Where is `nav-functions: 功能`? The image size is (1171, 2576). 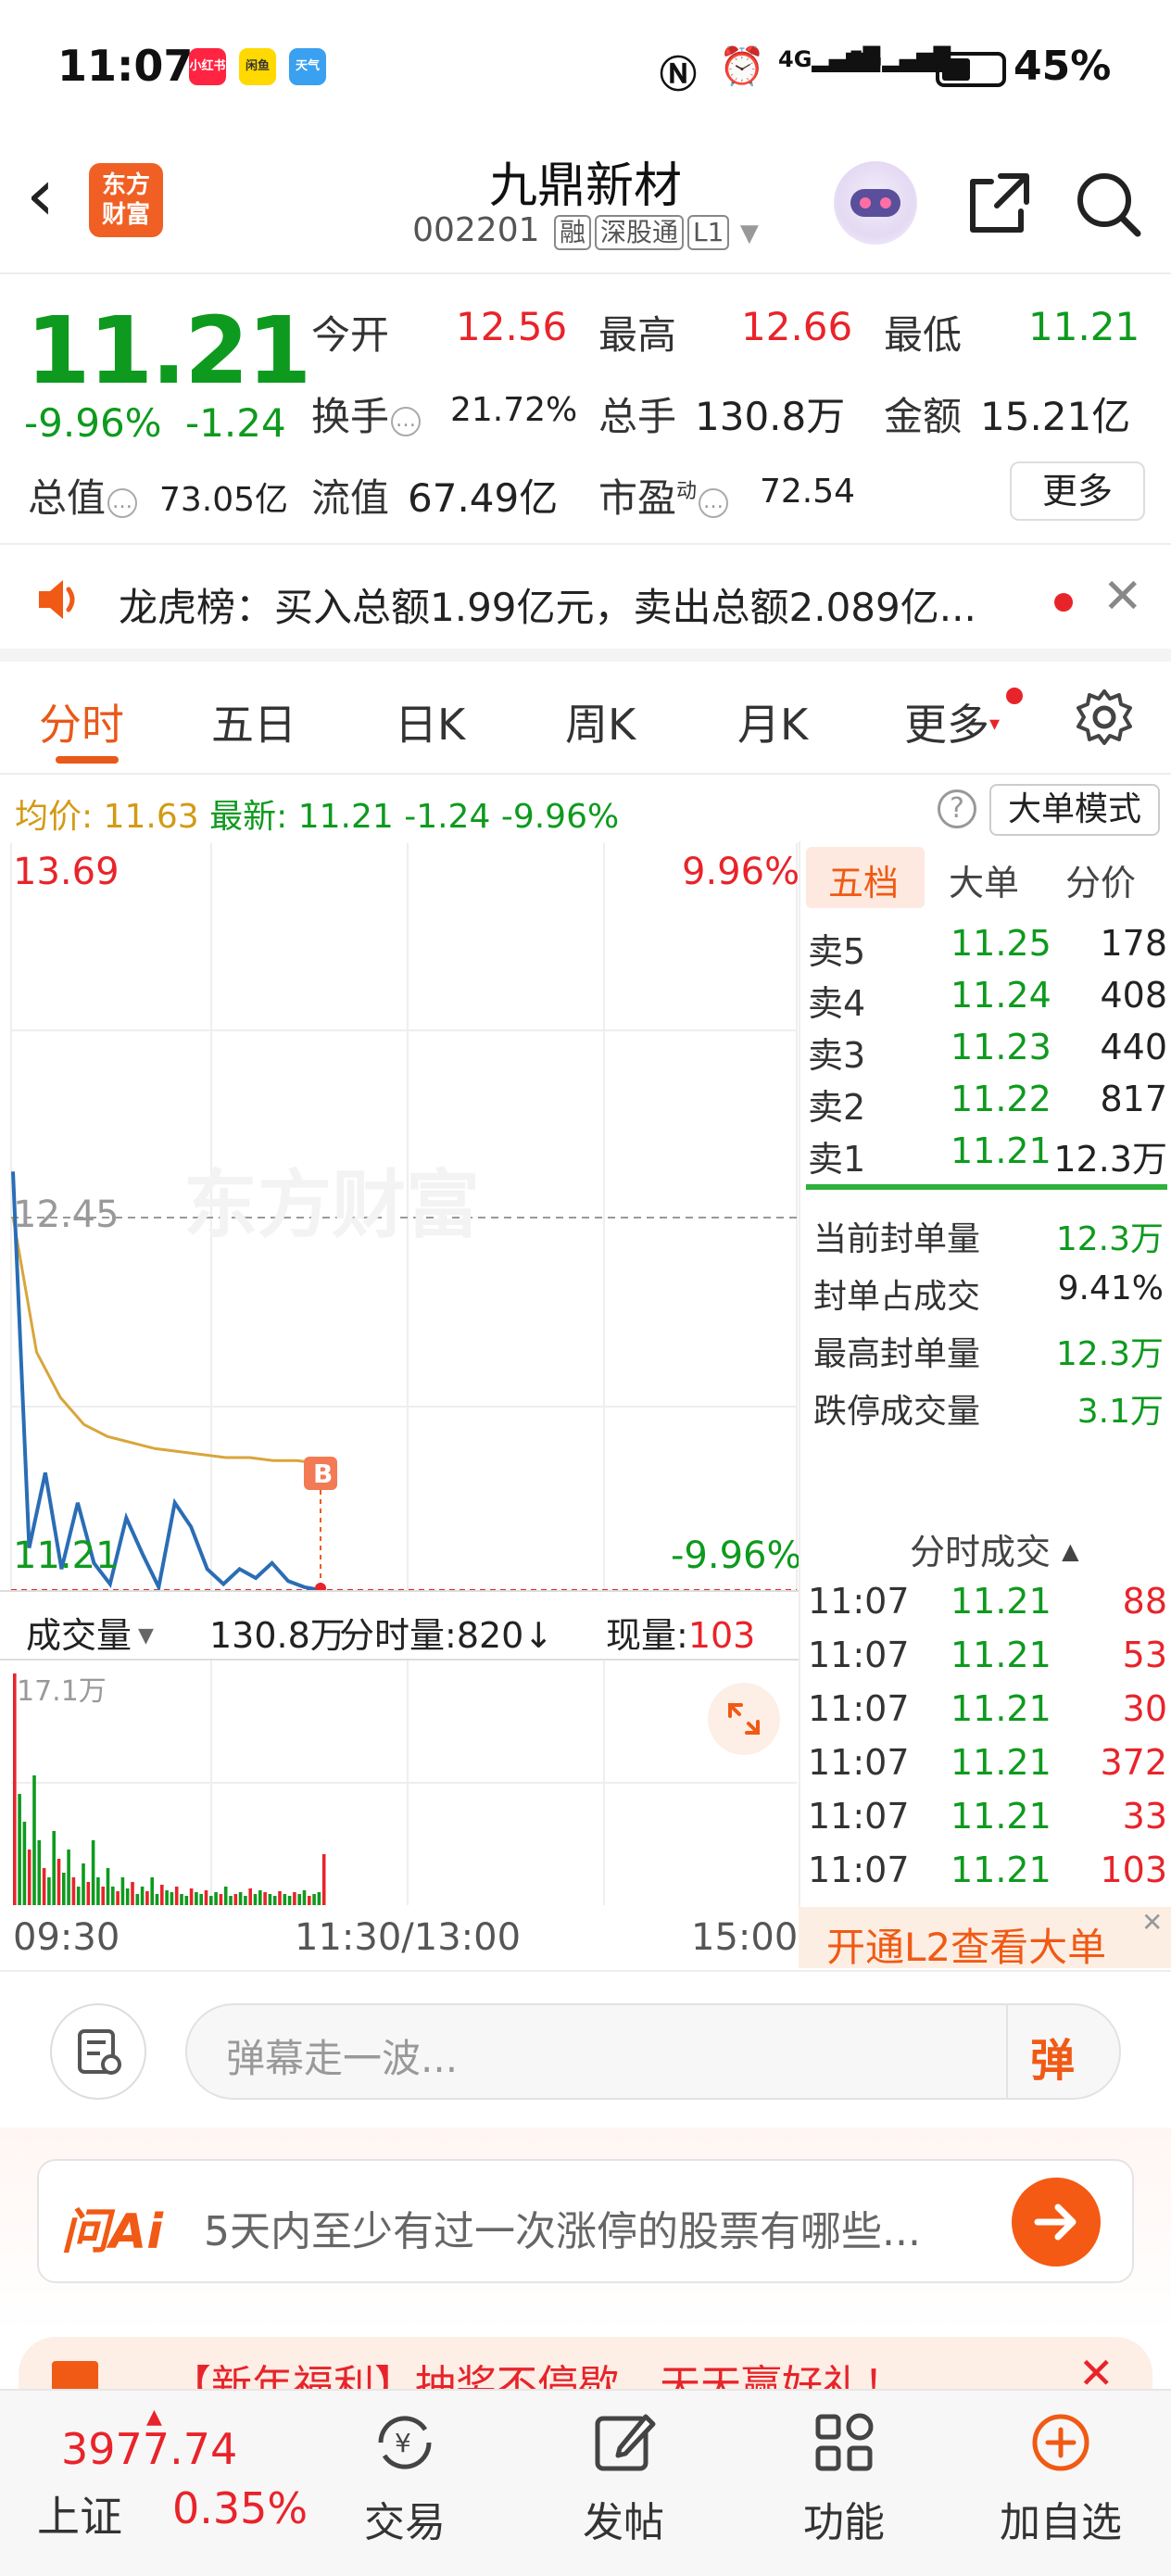
nav-functions: 功能 is located at coordinates (844, 2477).